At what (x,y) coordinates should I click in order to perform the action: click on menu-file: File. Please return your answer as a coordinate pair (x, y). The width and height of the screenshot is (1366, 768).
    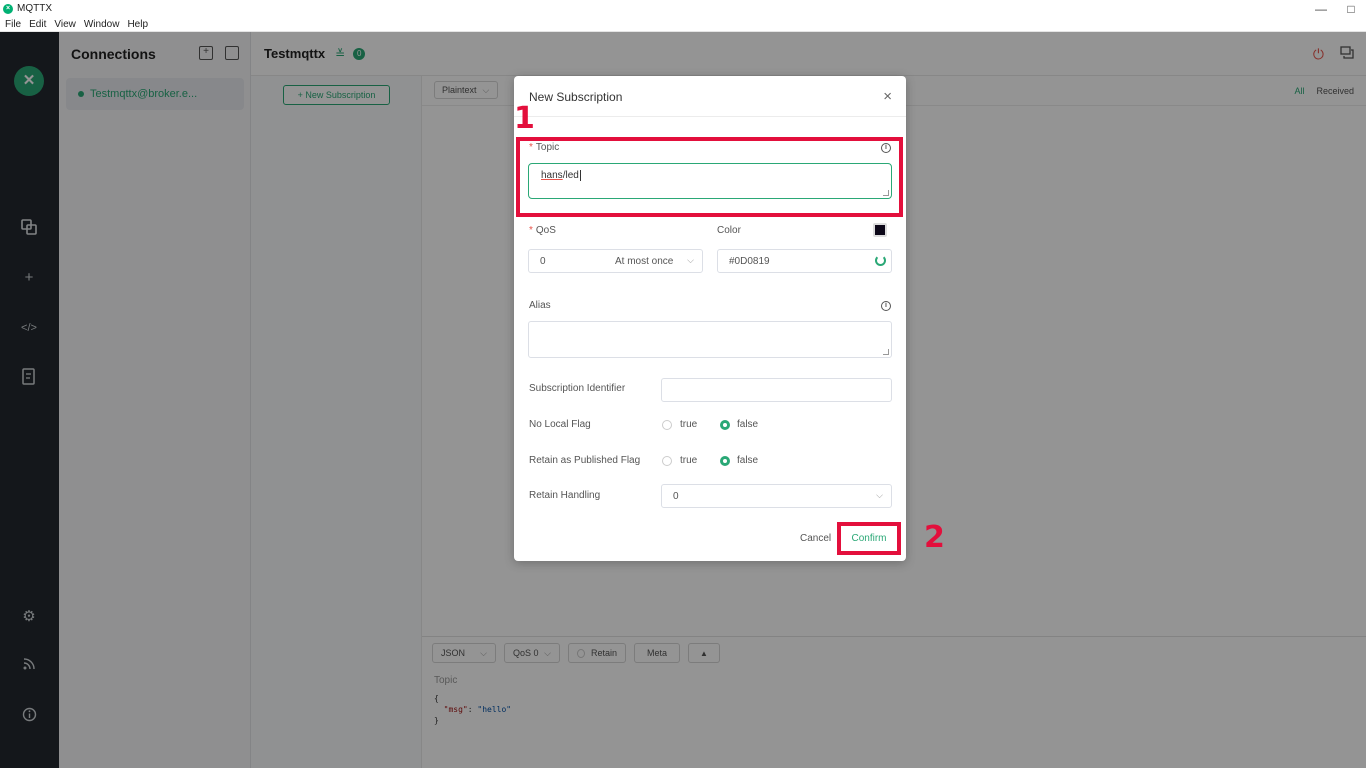
    Looking at the image, I should click on (13, 24).